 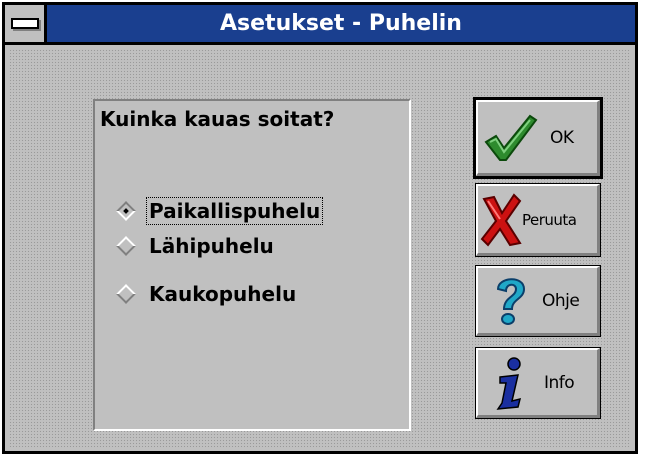 I want to click on radio-long-distance-call: Kaukopuhelu, so click(x=207, y=294).